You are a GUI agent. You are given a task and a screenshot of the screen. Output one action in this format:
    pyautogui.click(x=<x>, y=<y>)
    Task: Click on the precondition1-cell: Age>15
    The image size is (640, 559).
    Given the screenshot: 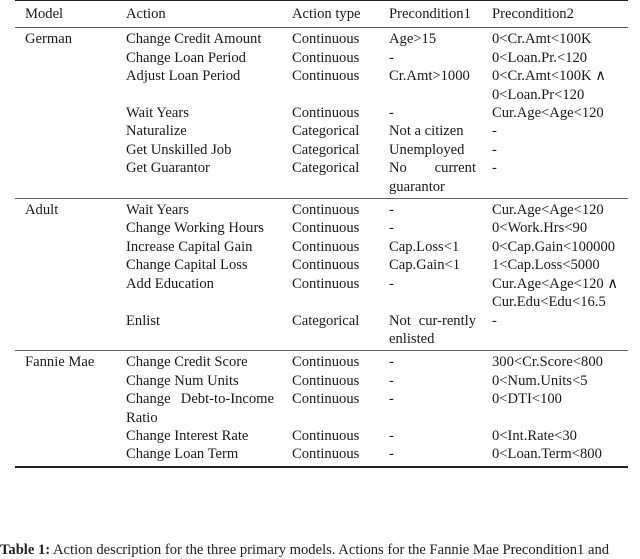 What is the action you would take?
    pyautogui.click(x=413, y=39)
    